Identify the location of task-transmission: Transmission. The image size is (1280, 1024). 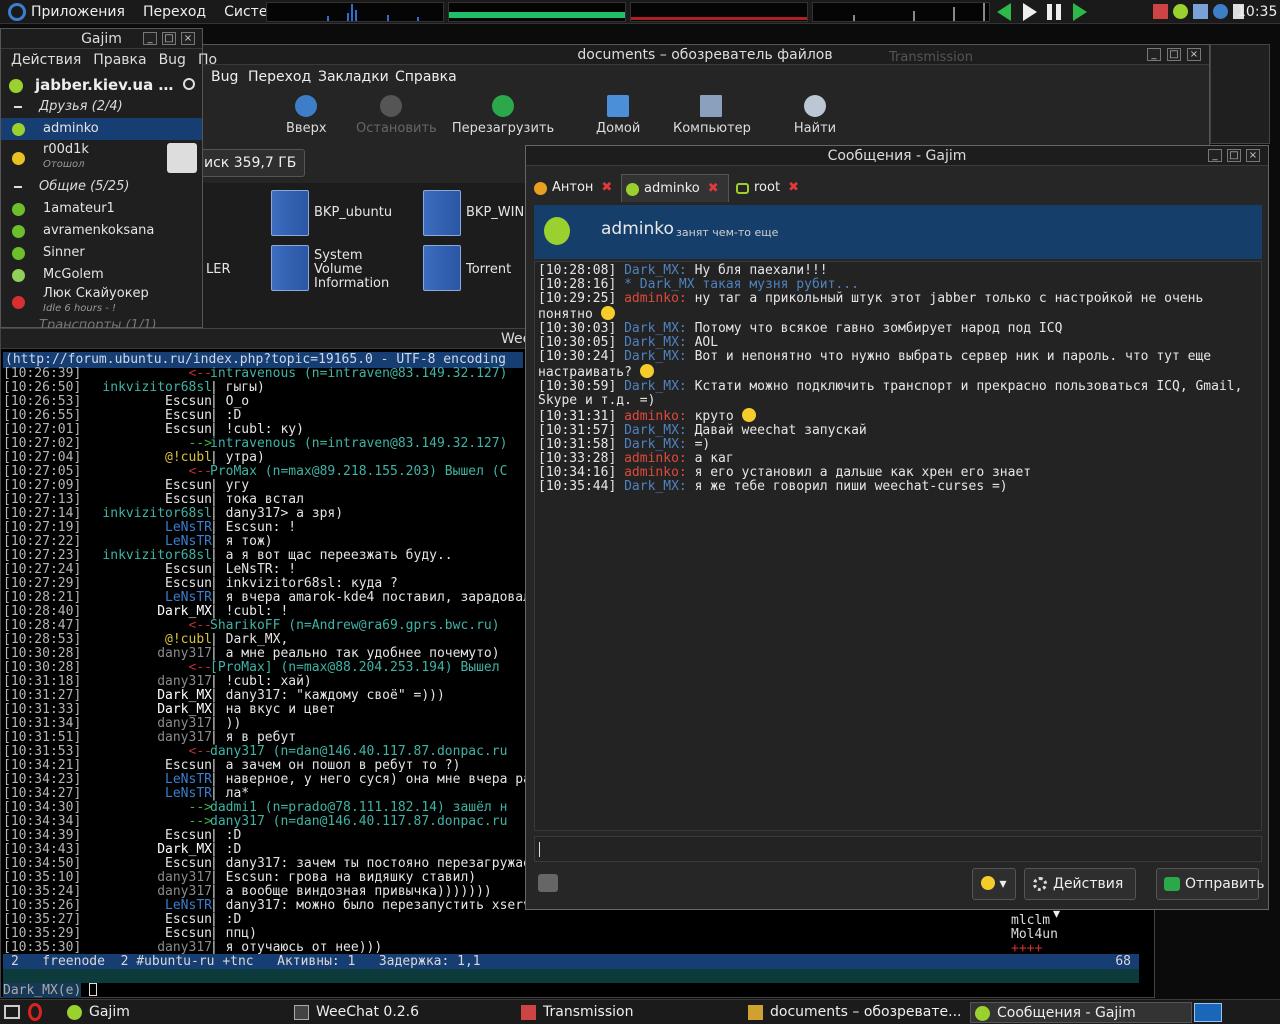
(628, 1012).